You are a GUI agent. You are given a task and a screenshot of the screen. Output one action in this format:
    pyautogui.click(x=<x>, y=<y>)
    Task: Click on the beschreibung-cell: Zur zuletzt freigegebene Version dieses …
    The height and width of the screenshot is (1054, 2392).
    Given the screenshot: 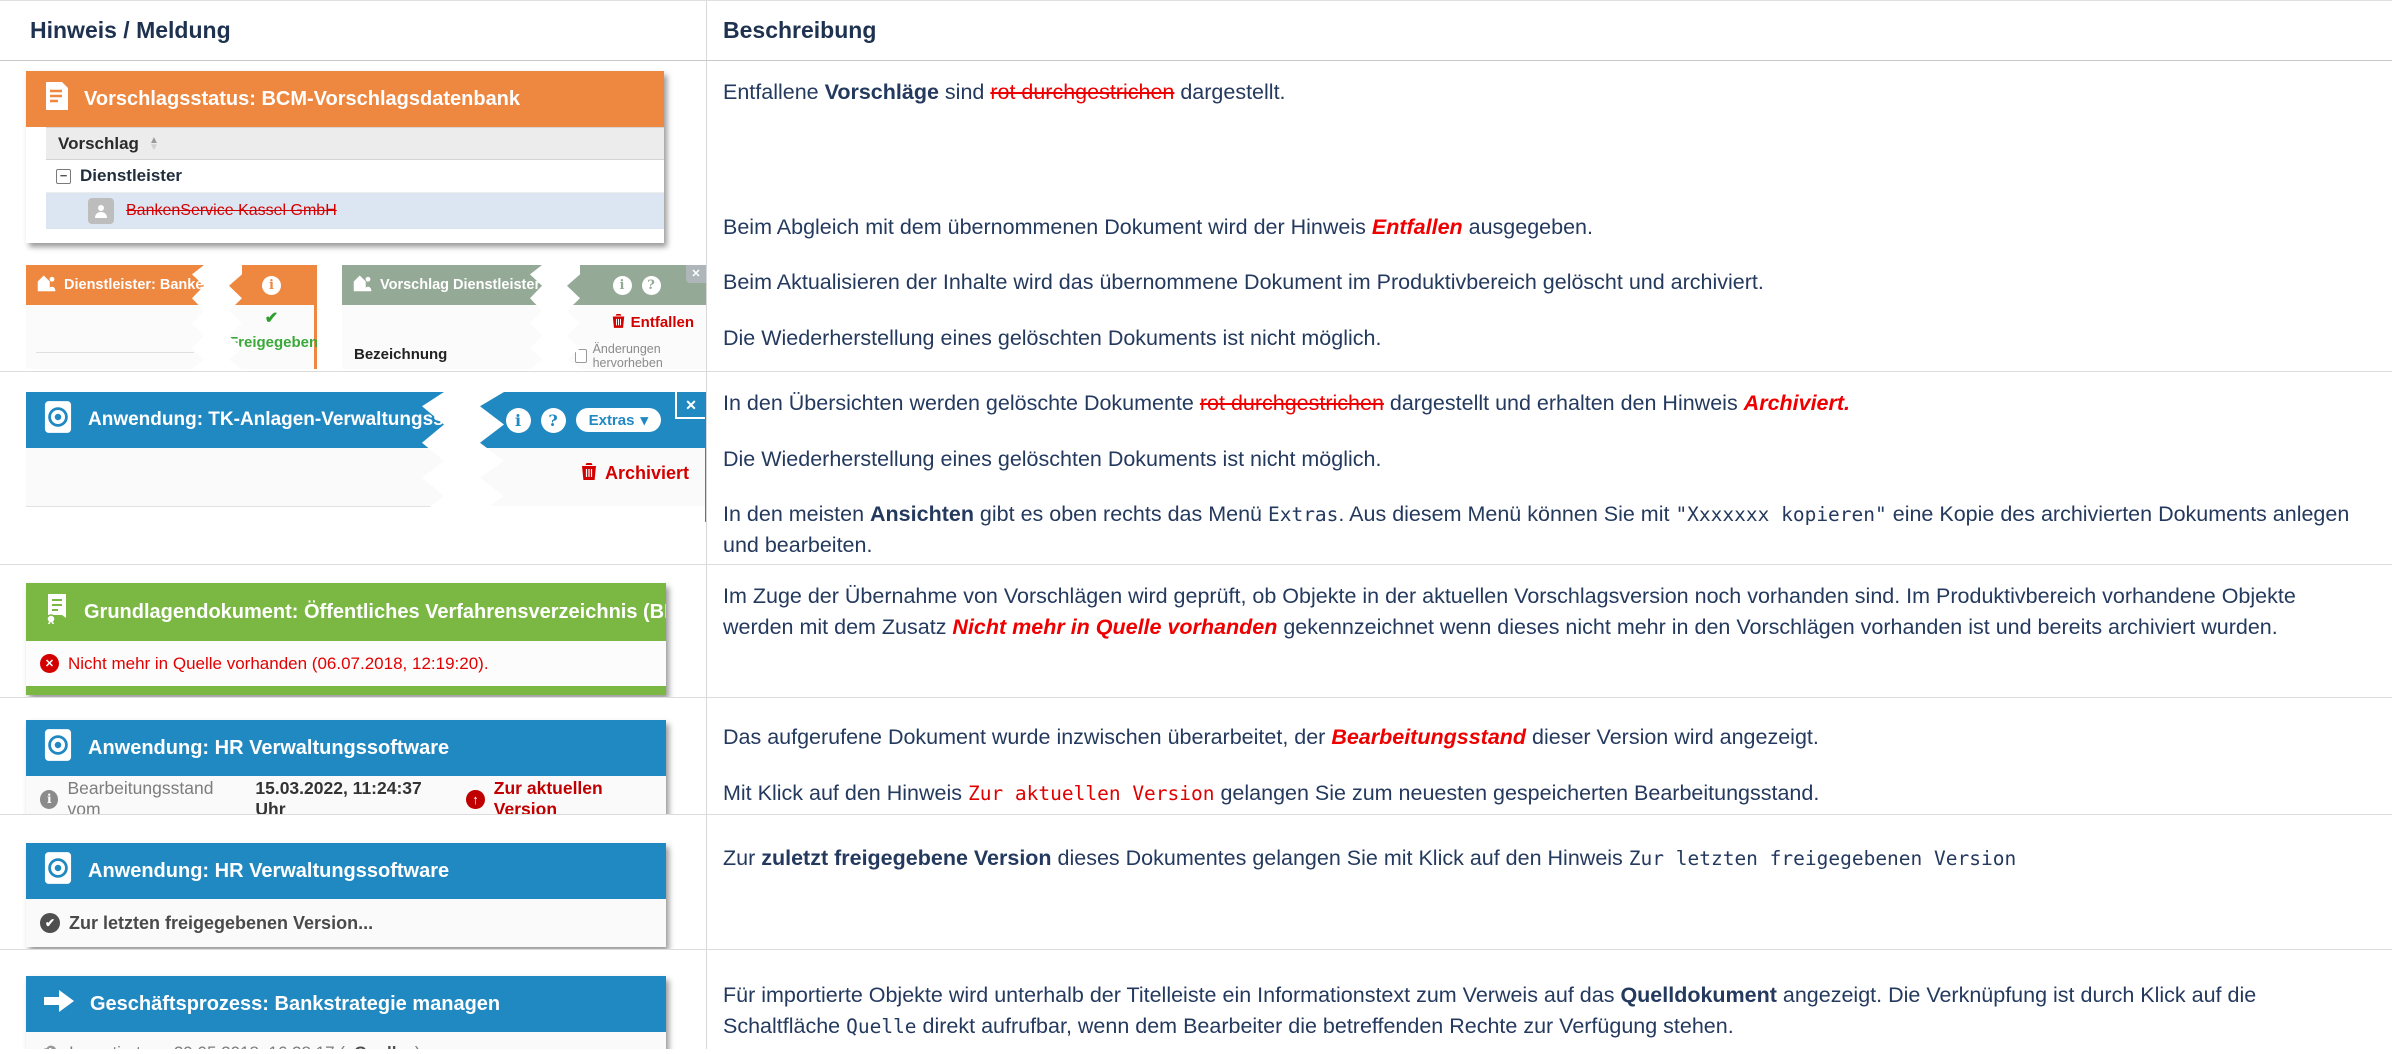 What is the action you would take?
    pyautogui.click(x=1549, y=882)
    